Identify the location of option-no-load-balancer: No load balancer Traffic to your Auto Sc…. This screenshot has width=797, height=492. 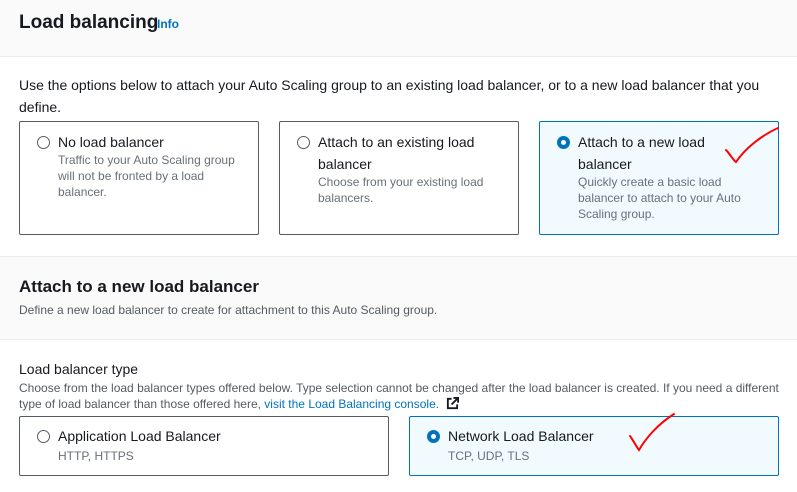
(139, 178).